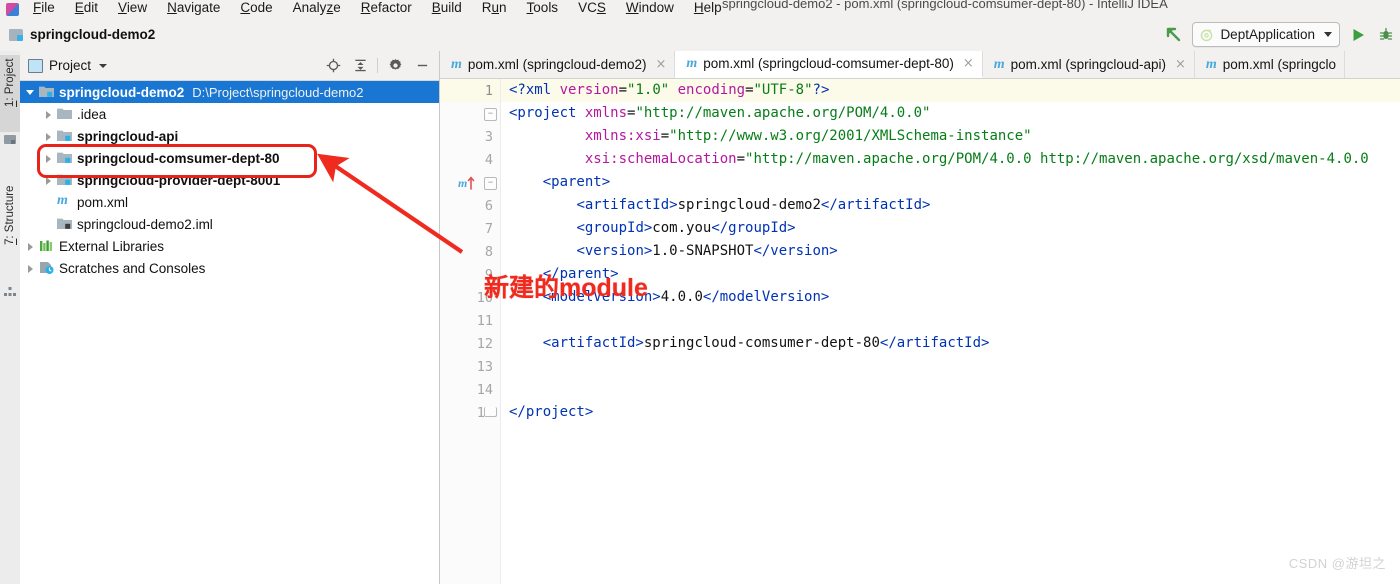  I want to click on editor-tab-label: pom.xml (springcloud-demo2), so click(557, 64).